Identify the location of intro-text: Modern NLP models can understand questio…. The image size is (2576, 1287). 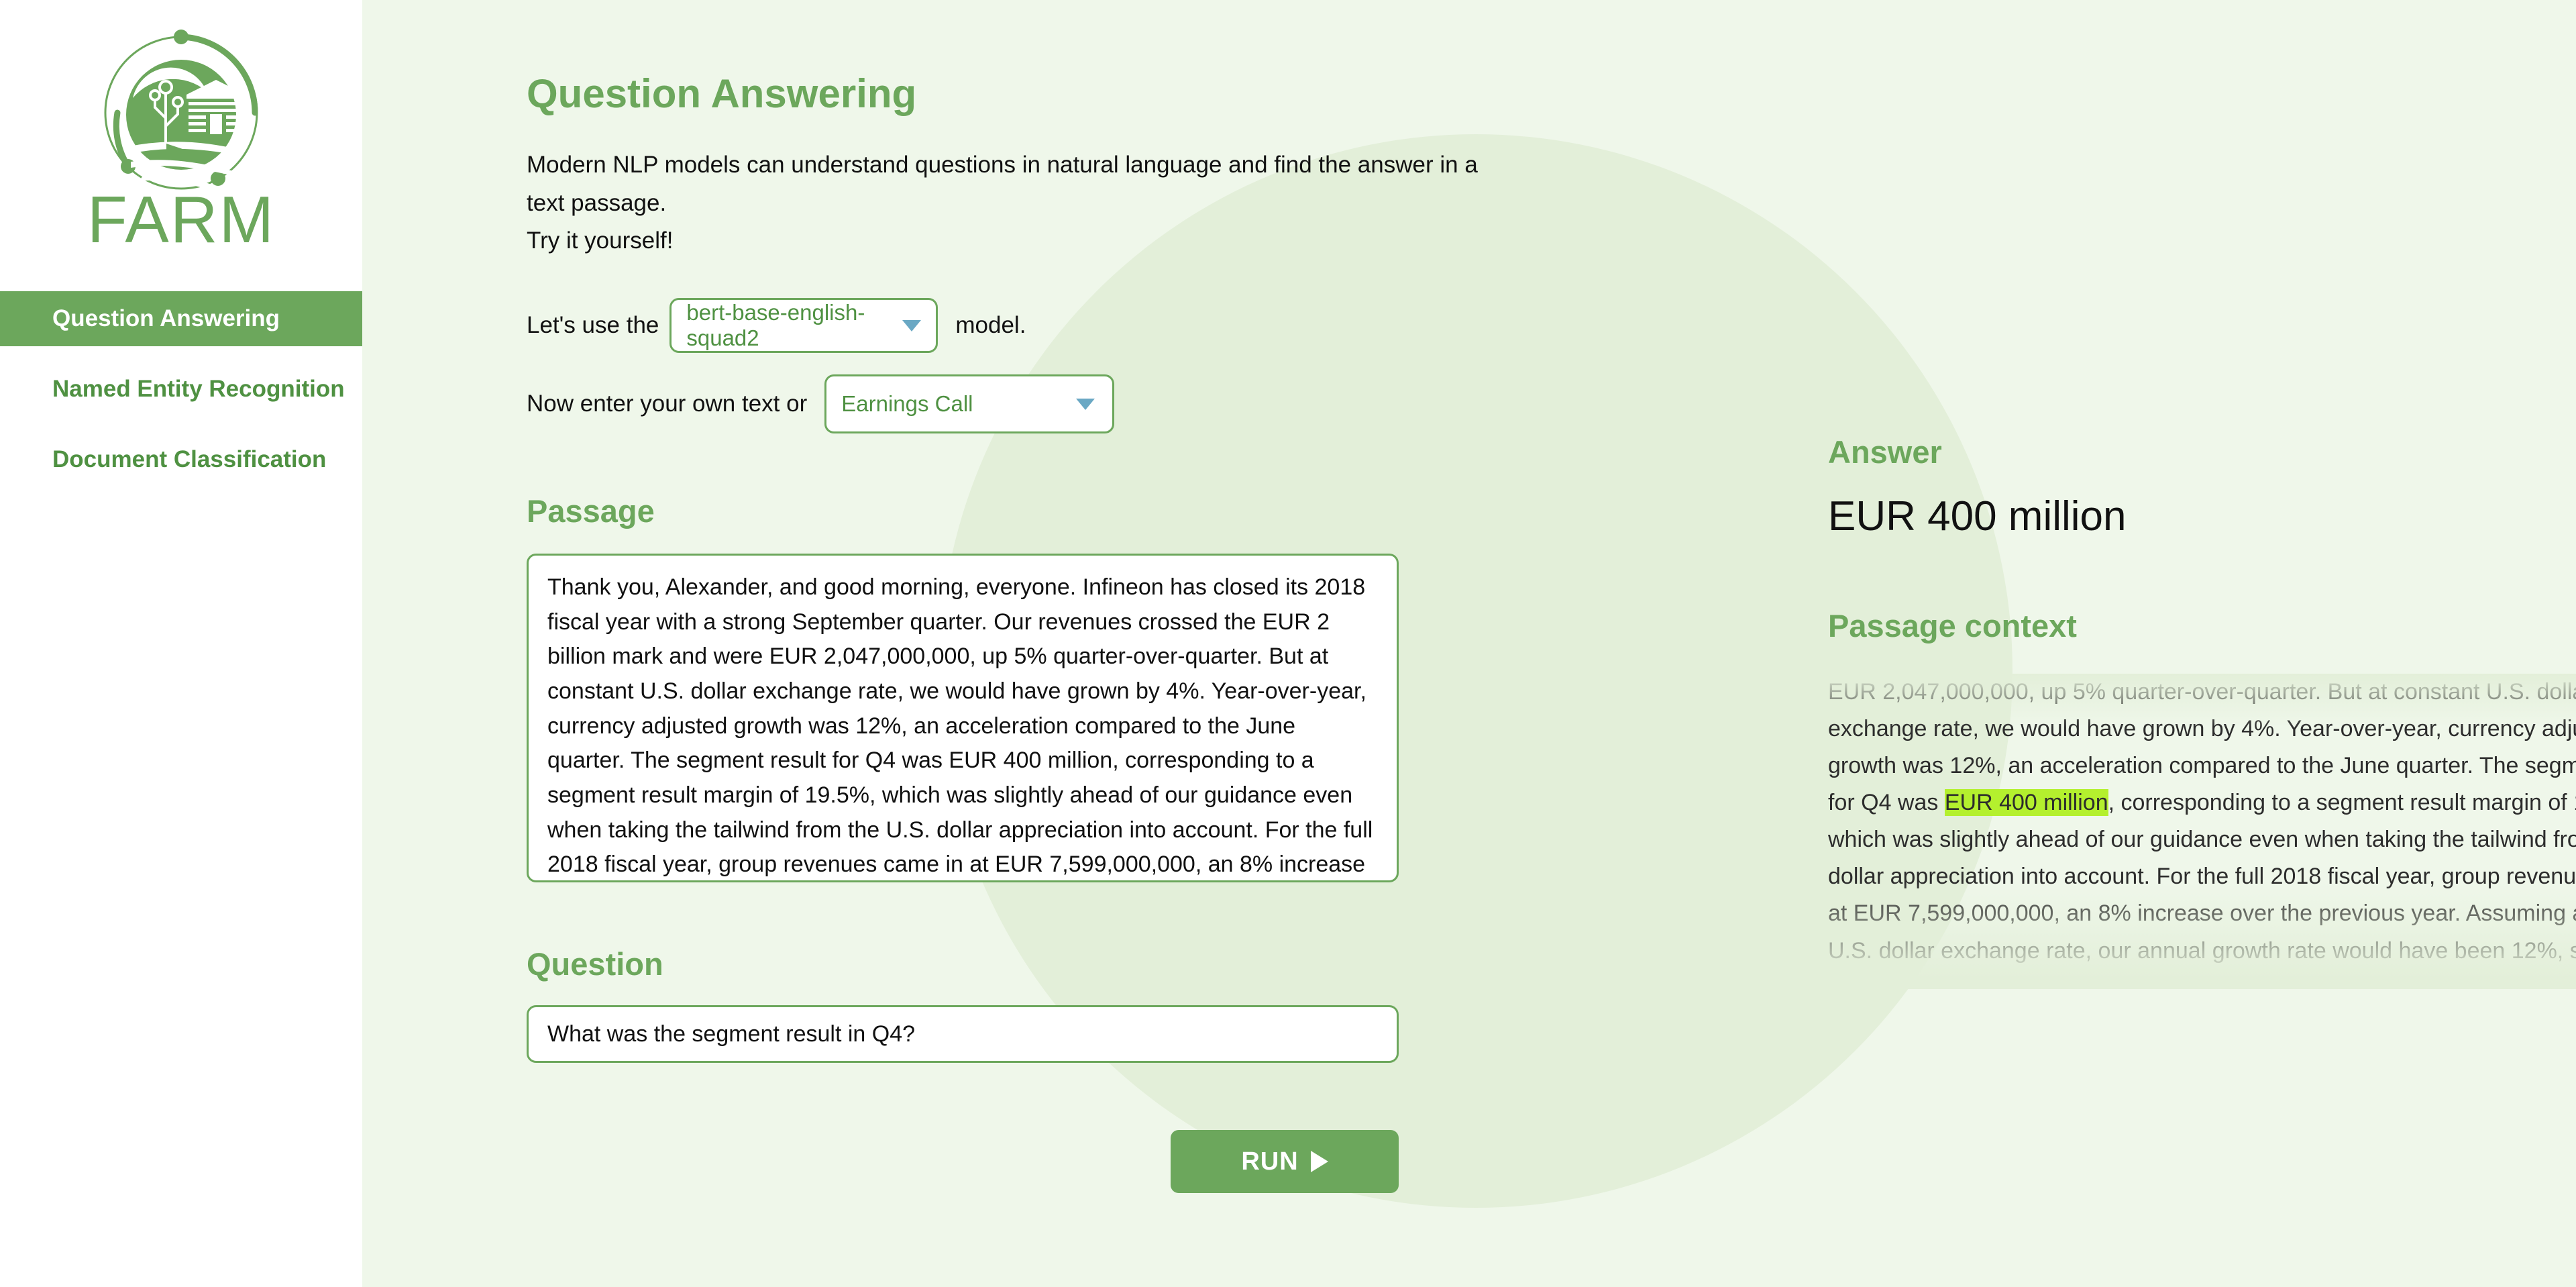
(1021, 203).